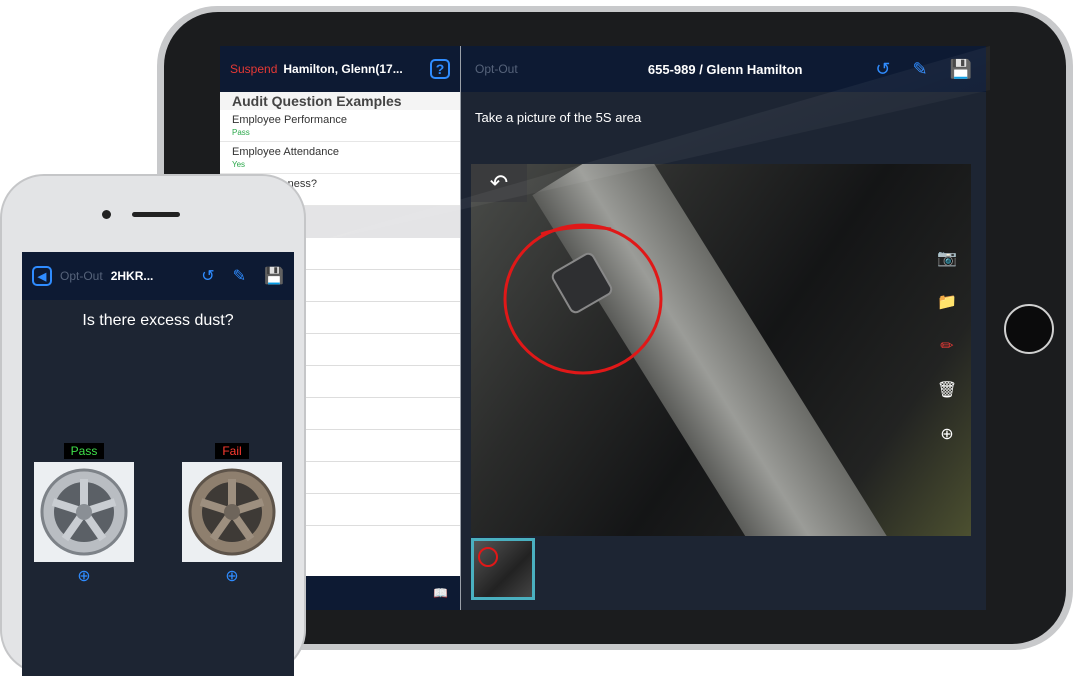  What do you see at coordinates (158, 276) in the screenshot?
I see `phone-header: ◀ Opt-Out 2HKR... ↺ ✎ 💾` at bounding box center [158, 276].